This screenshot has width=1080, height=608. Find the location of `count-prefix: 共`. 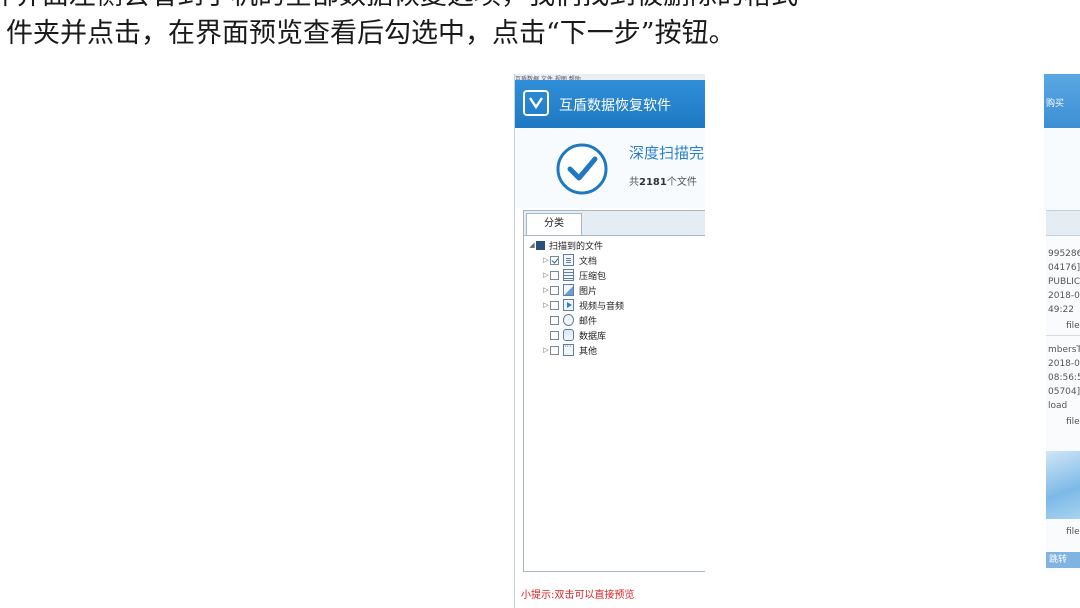

count-prefix: 共 is located at coordinates (634, 182).